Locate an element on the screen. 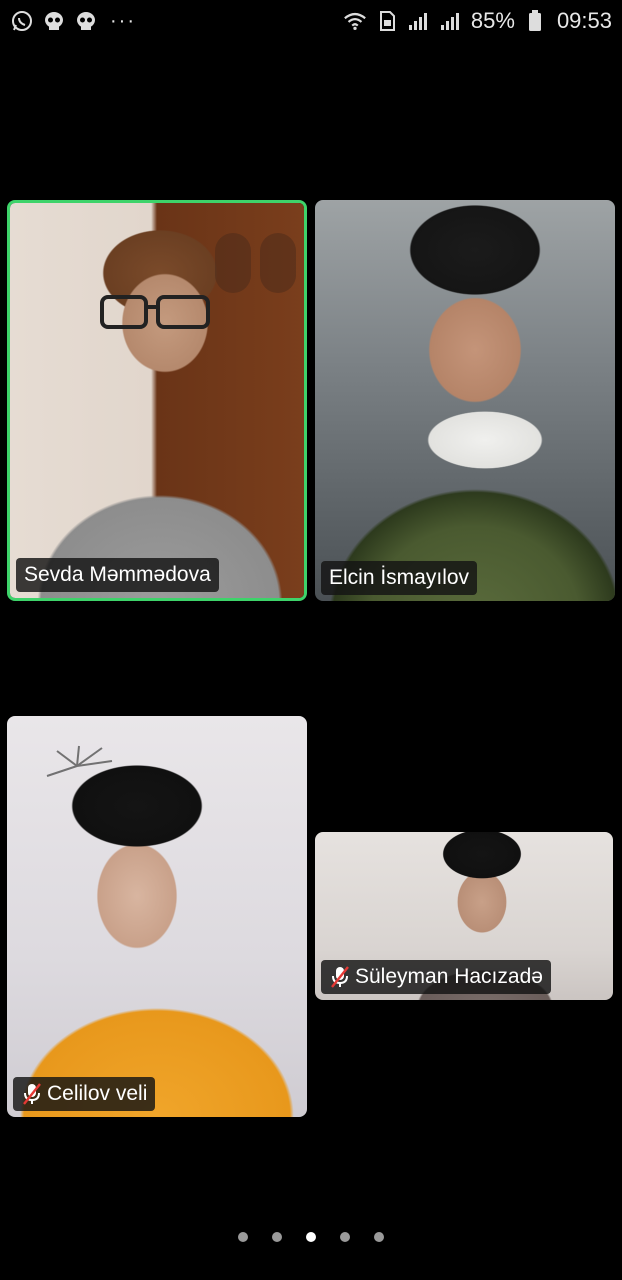 The image size is (622, 1280). video-tile-suleyman: Süleyman Hacızadə is located at coordinates (464, 916).